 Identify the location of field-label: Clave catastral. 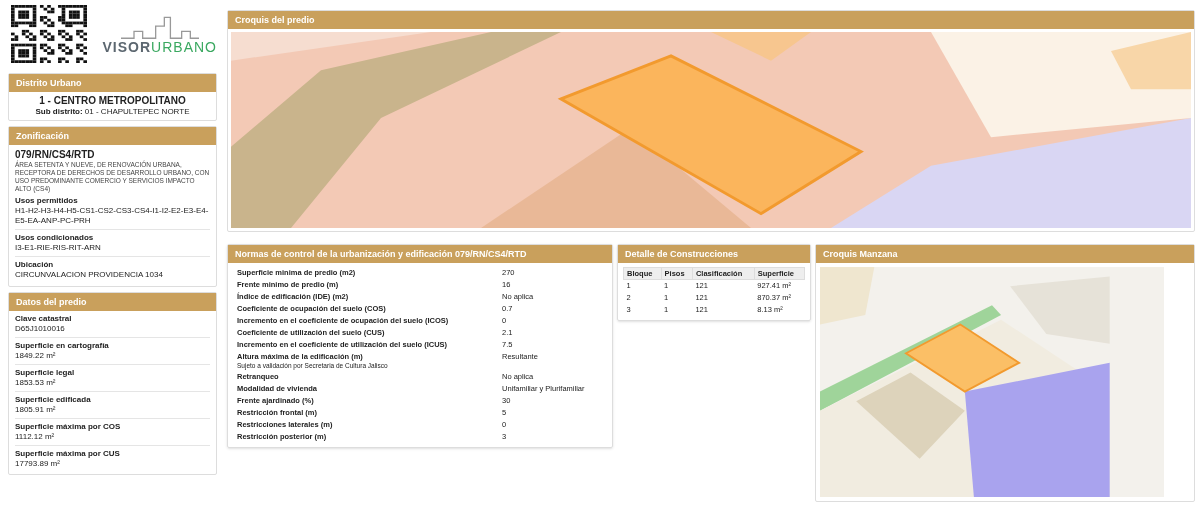
(44, 319).